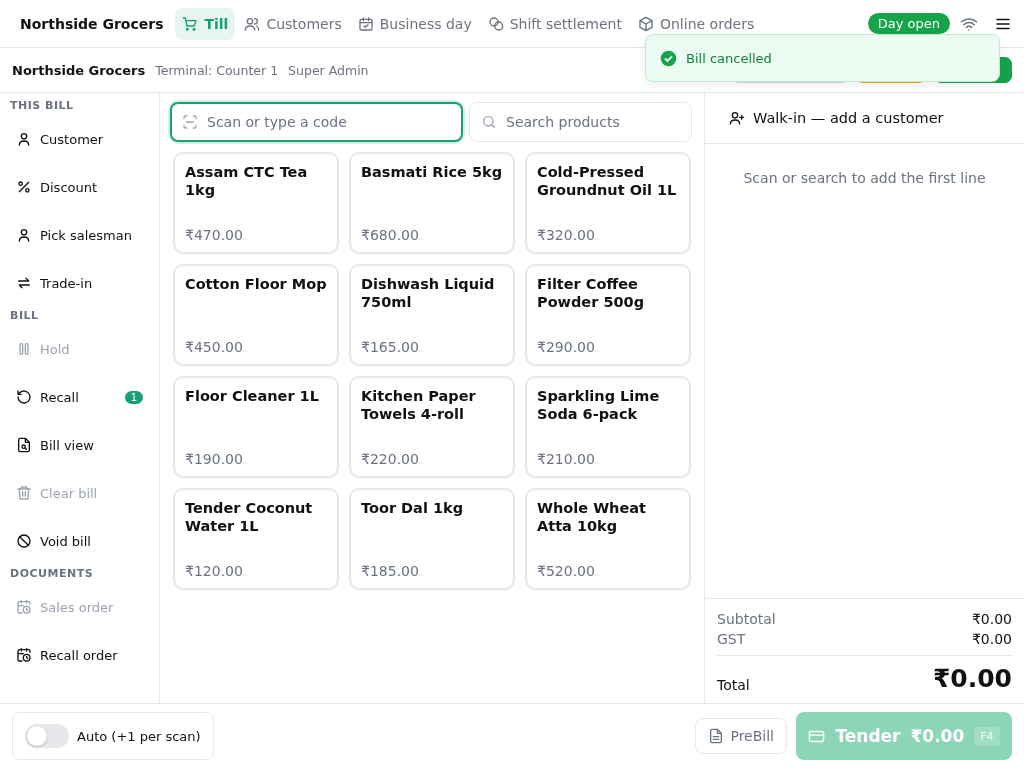  I want to click on product-name: Sparkling Lime Soda 6-pack, so click(599, 405).